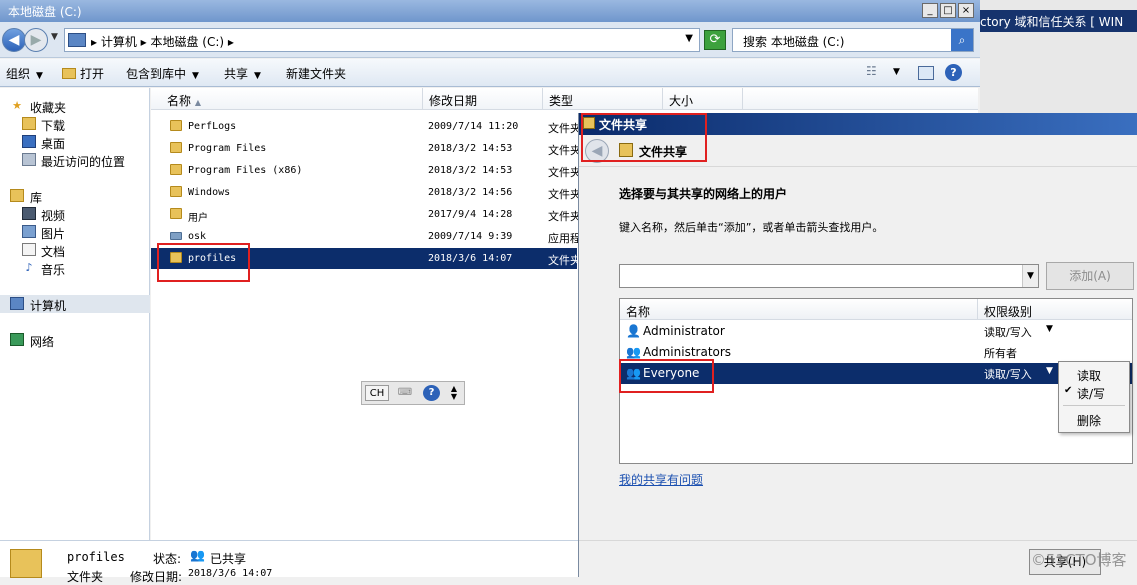 The width and height of the screenshot is (1137, 585). I want to click on user-row: 👥 Administrators 所有者, so click(876, 352).